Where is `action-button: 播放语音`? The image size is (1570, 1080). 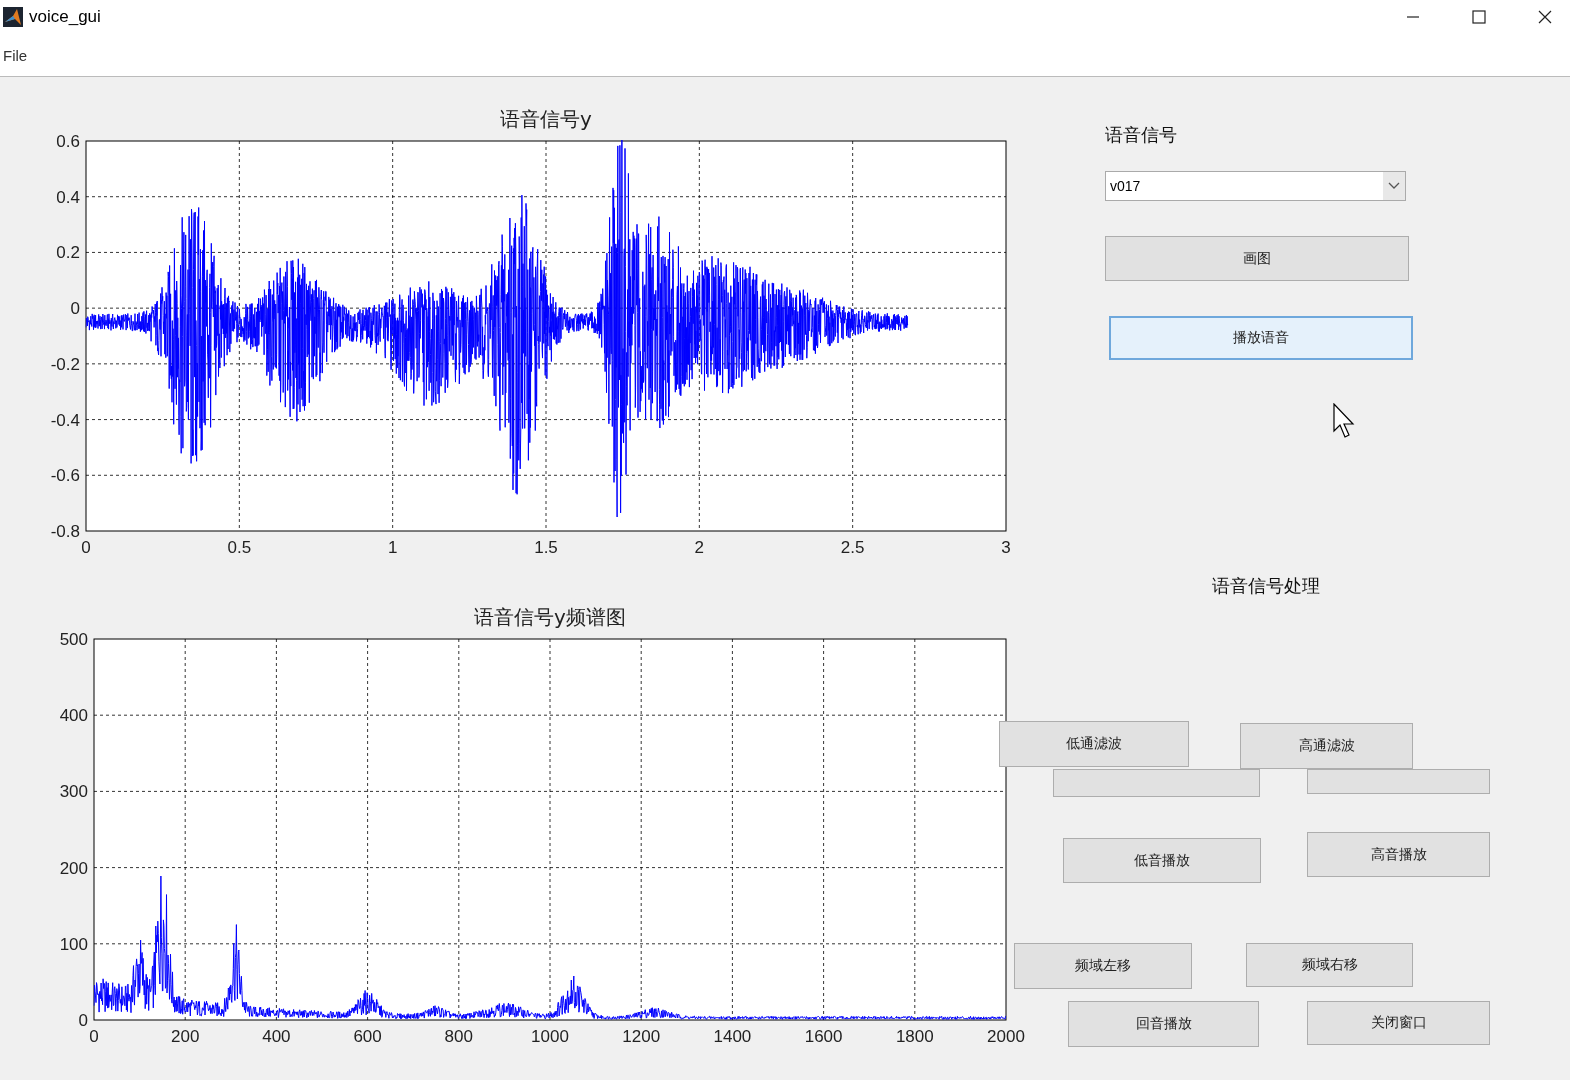
action-button: 播放语音 is located at coordinates (1261, 338).